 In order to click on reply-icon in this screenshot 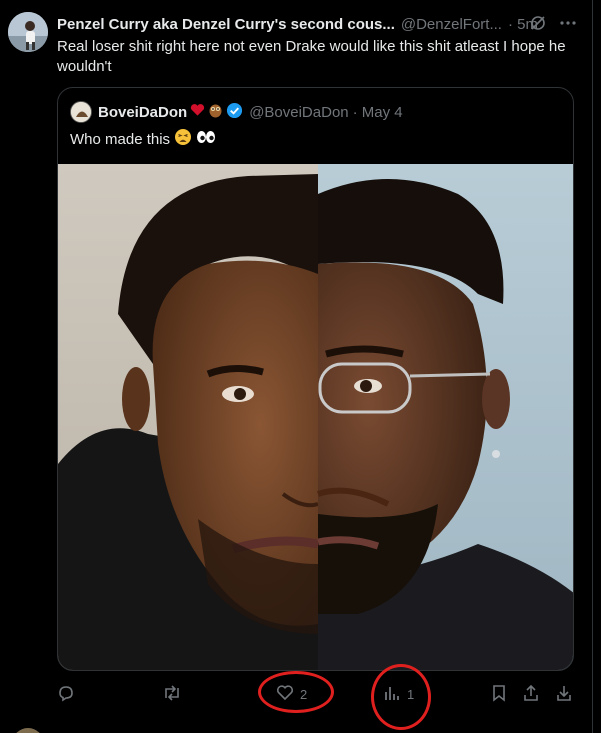, I will do `click(66, 694)`.